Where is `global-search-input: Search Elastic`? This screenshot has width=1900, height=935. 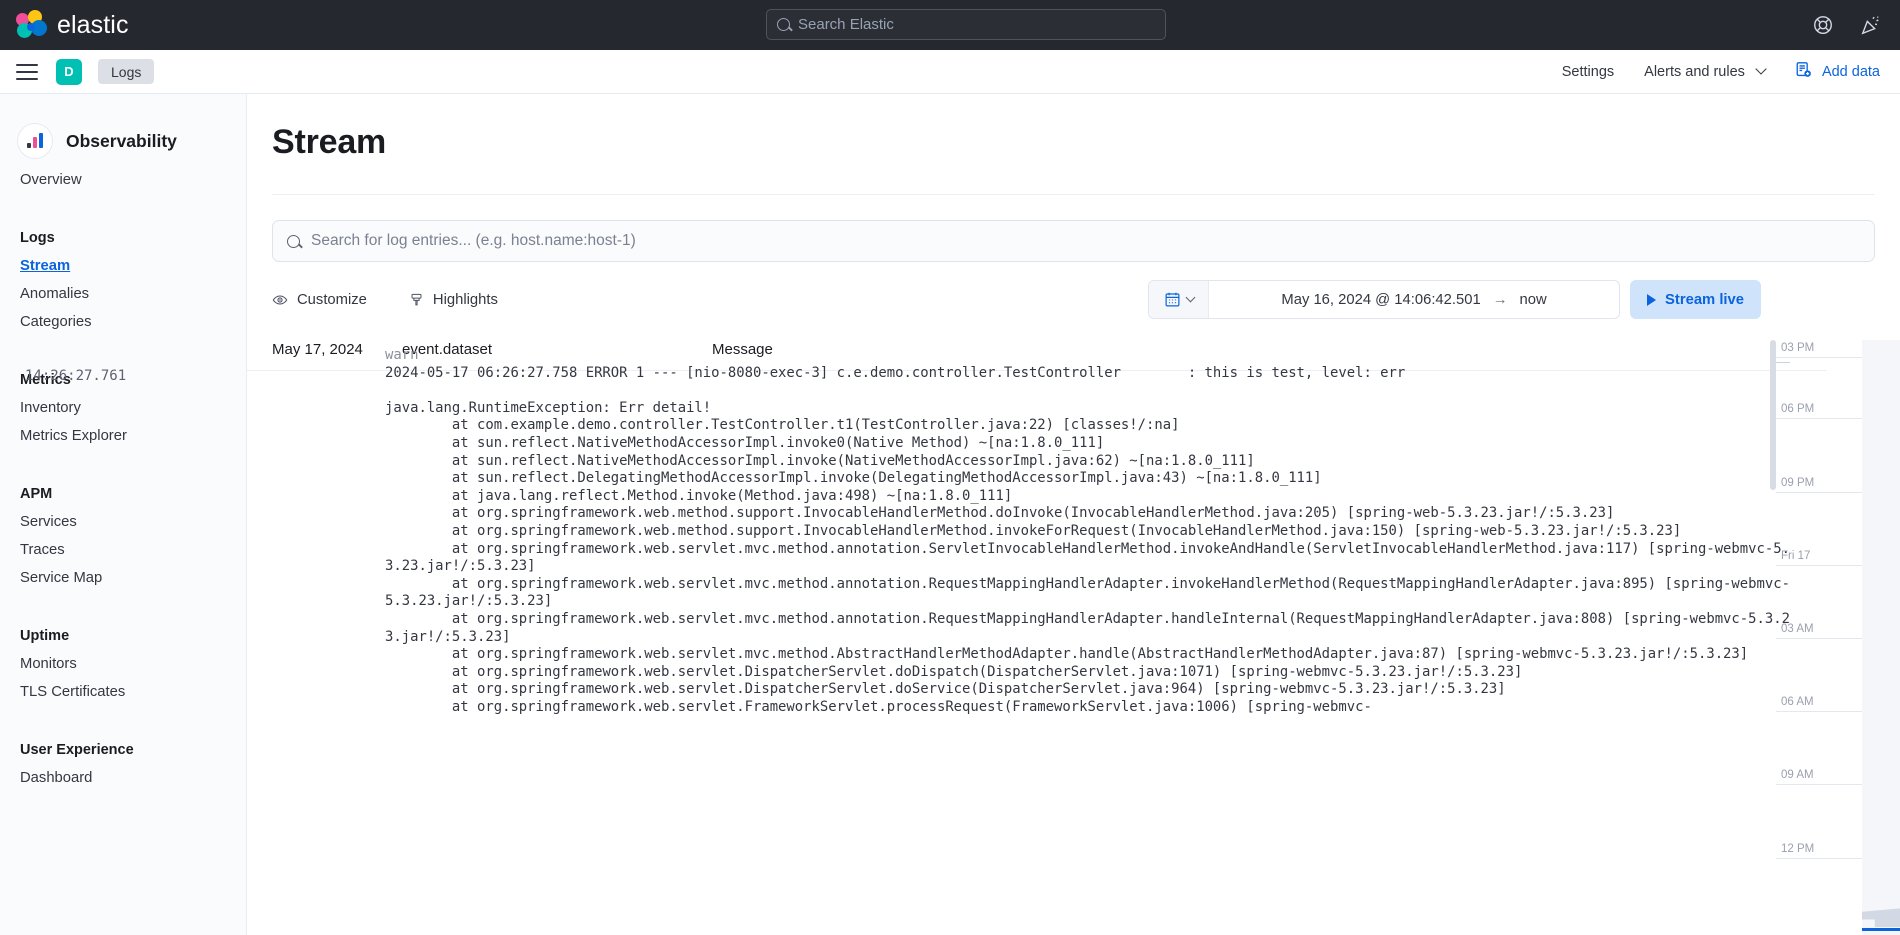
global-search-input: Search Elastic is located at coordinates (966, 24).